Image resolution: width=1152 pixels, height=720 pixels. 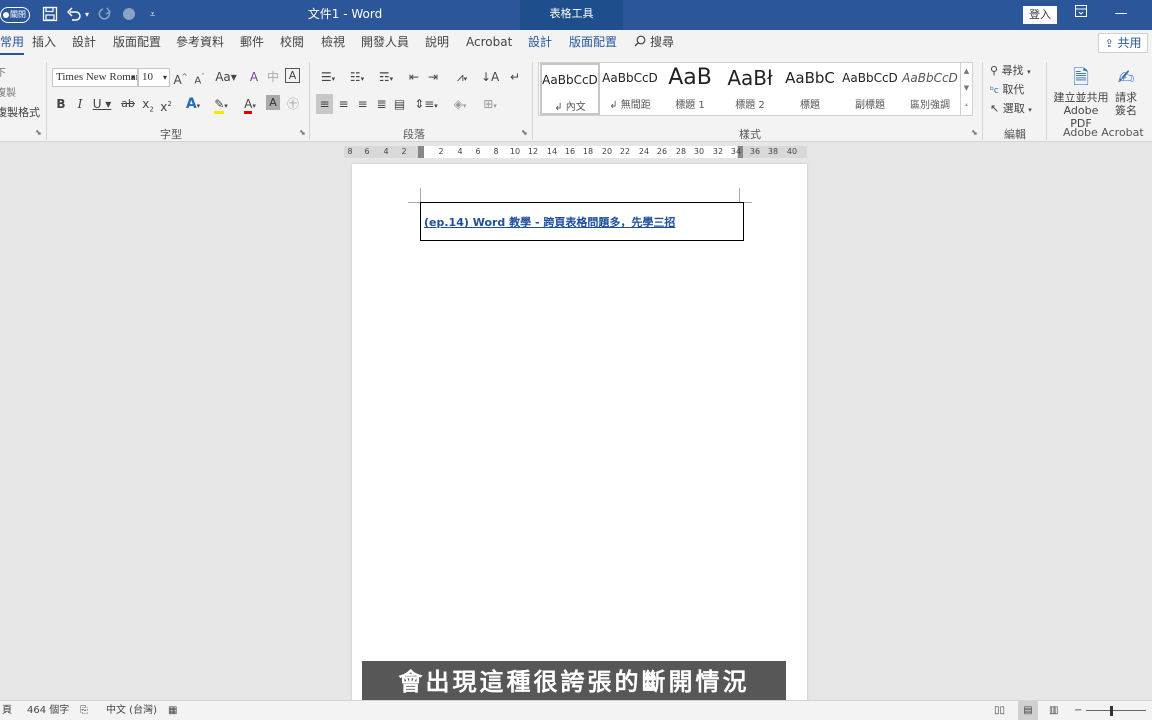 I want to click on phonetic-guide-icon: 中, so click(x=273, y=77).